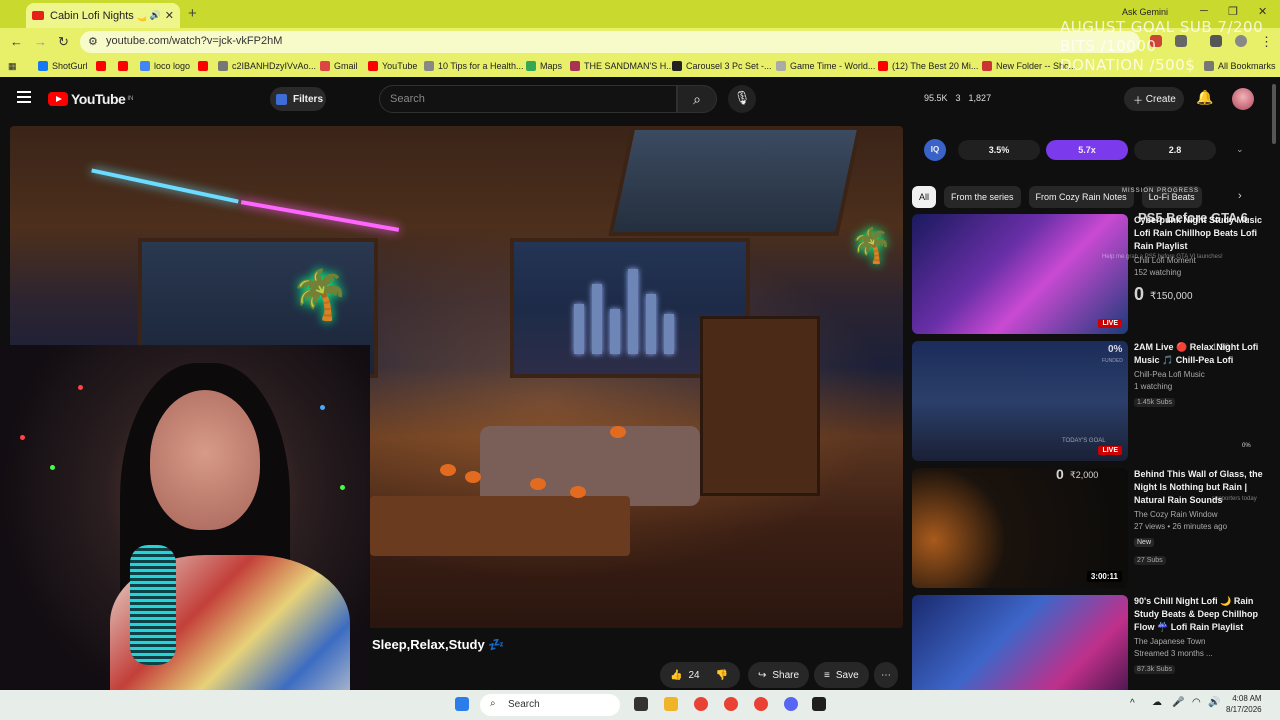 The height and width of the screenshot is (720, 1280). I want to click on windows-taskbar: ⌕ Search ^ ☁ 🎤 ◠ 🔊 4:08 AM 8/17/2026, so click(640, 705).